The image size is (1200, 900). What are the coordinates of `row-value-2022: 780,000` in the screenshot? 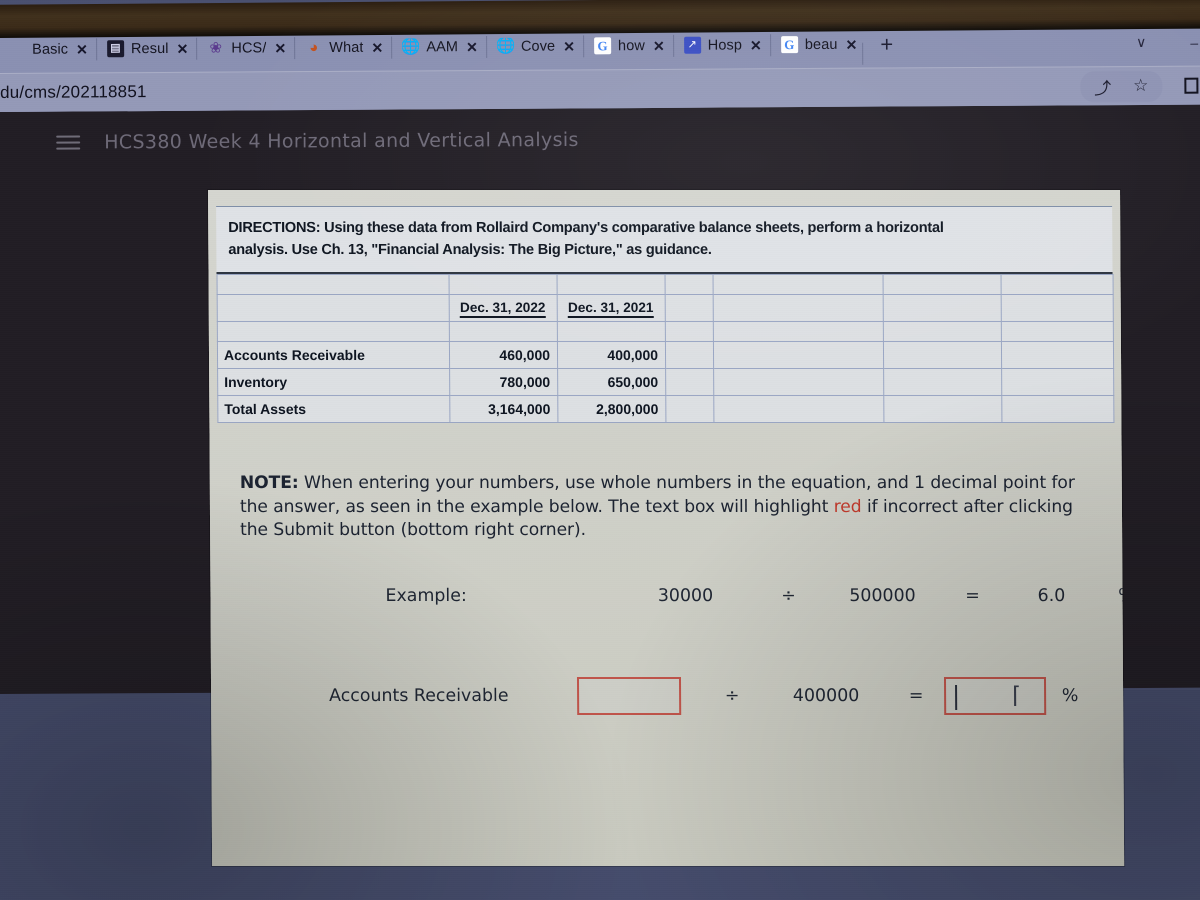 It's located at (503, 382).